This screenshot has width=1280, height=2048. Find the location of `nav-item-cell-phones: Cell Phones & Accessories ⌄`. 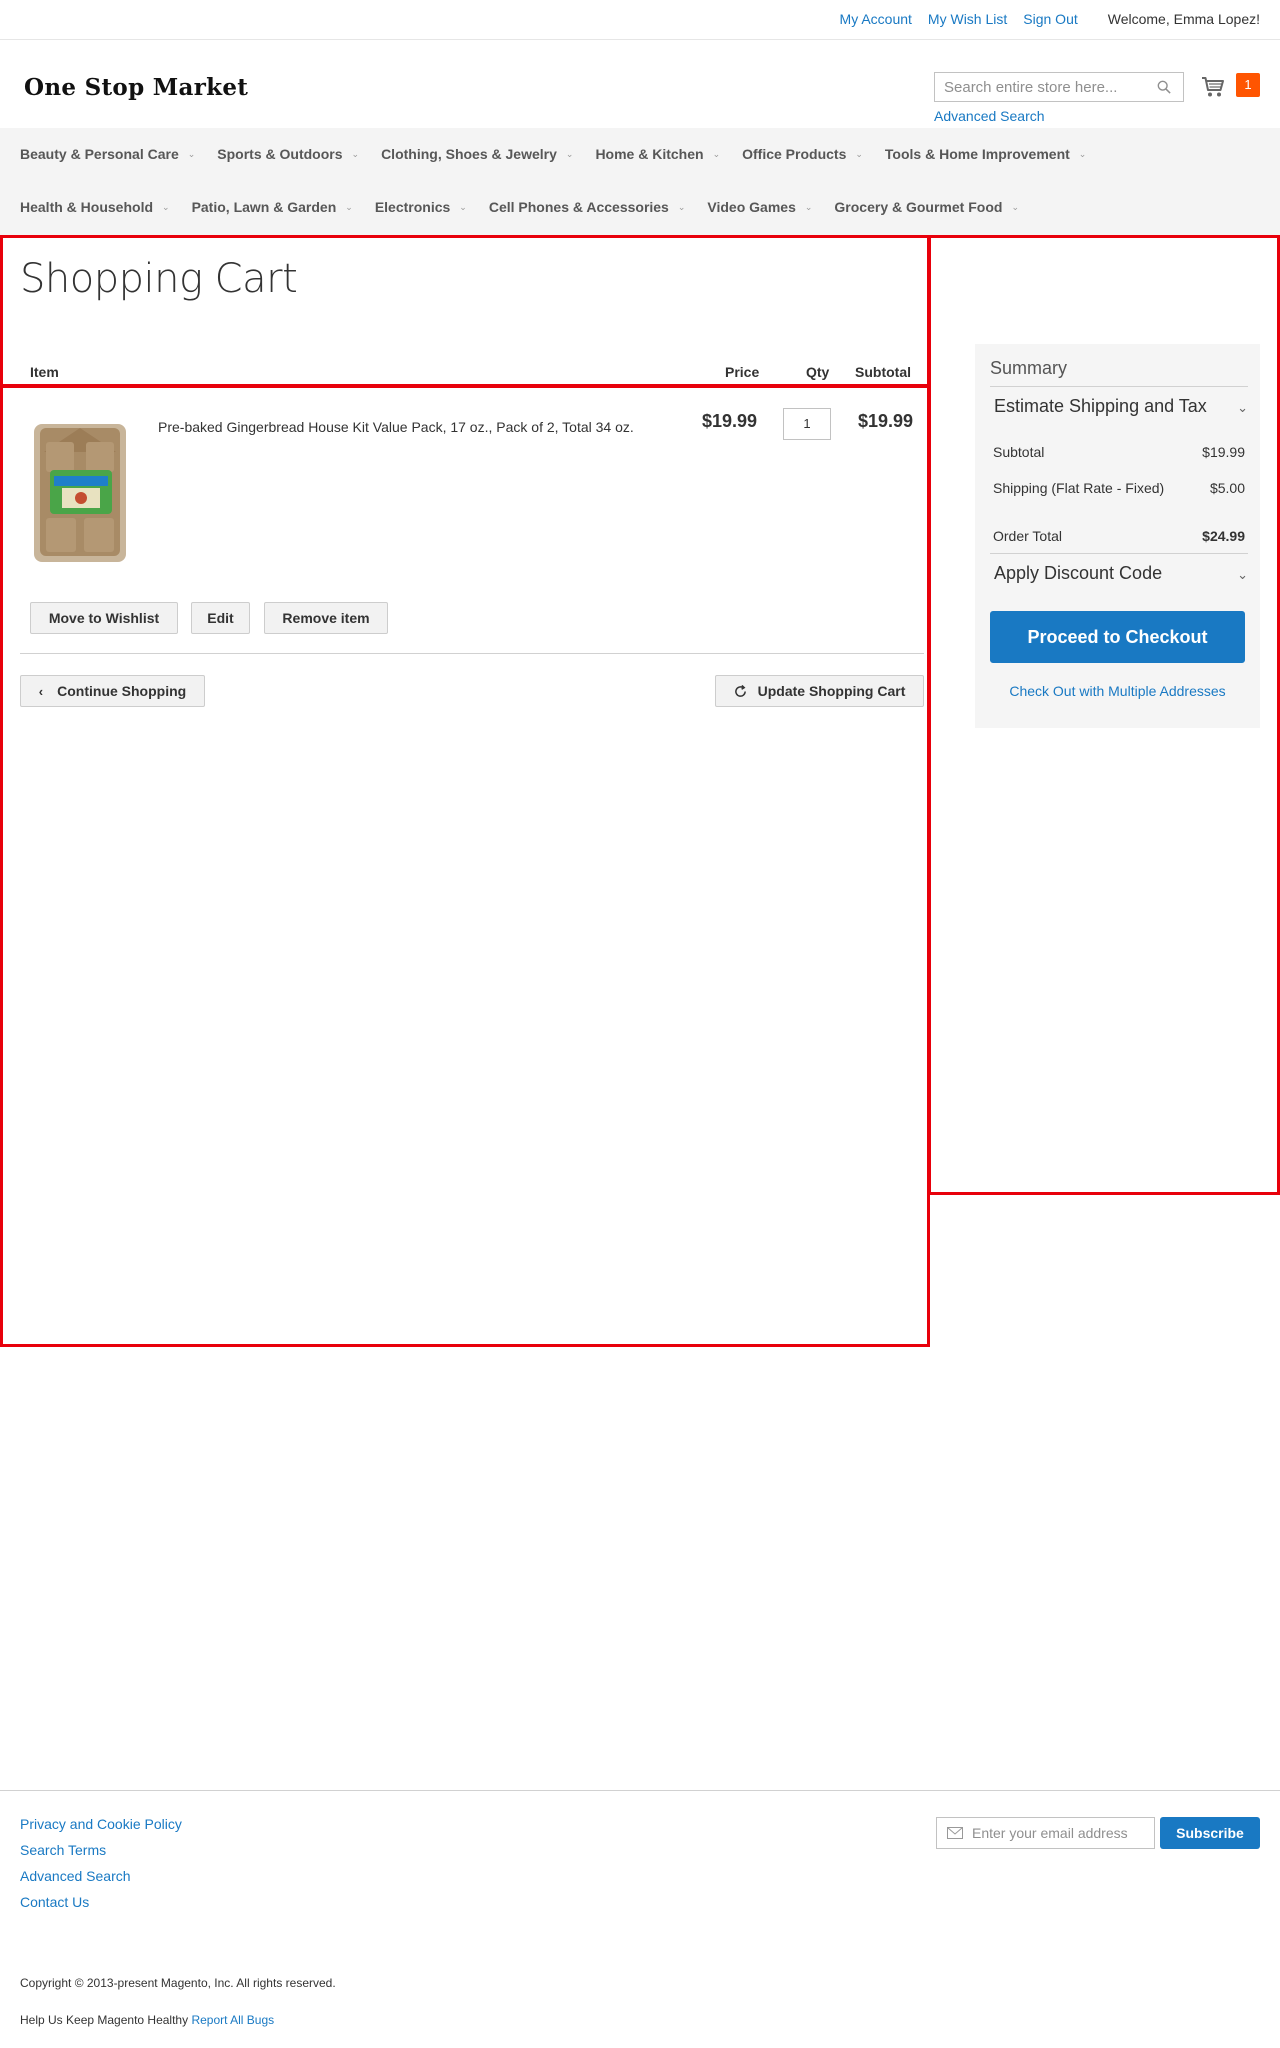

nav-item-cell-phones: Cell Phones & Accessories ⌄ is located at coordinates (587, 207).